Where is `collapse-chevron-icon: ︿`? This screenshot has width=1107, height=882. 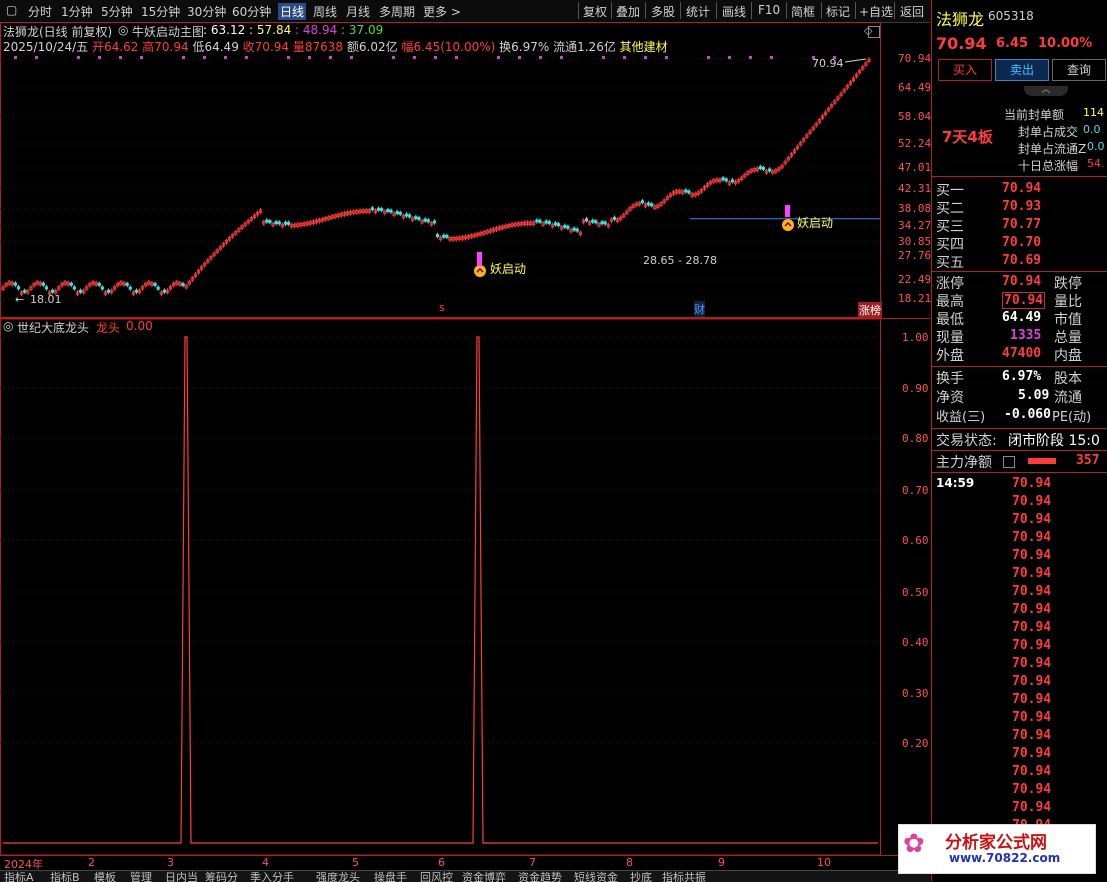
collapse-chevron-icon: ︿ is located at coordinates (1046, 91).